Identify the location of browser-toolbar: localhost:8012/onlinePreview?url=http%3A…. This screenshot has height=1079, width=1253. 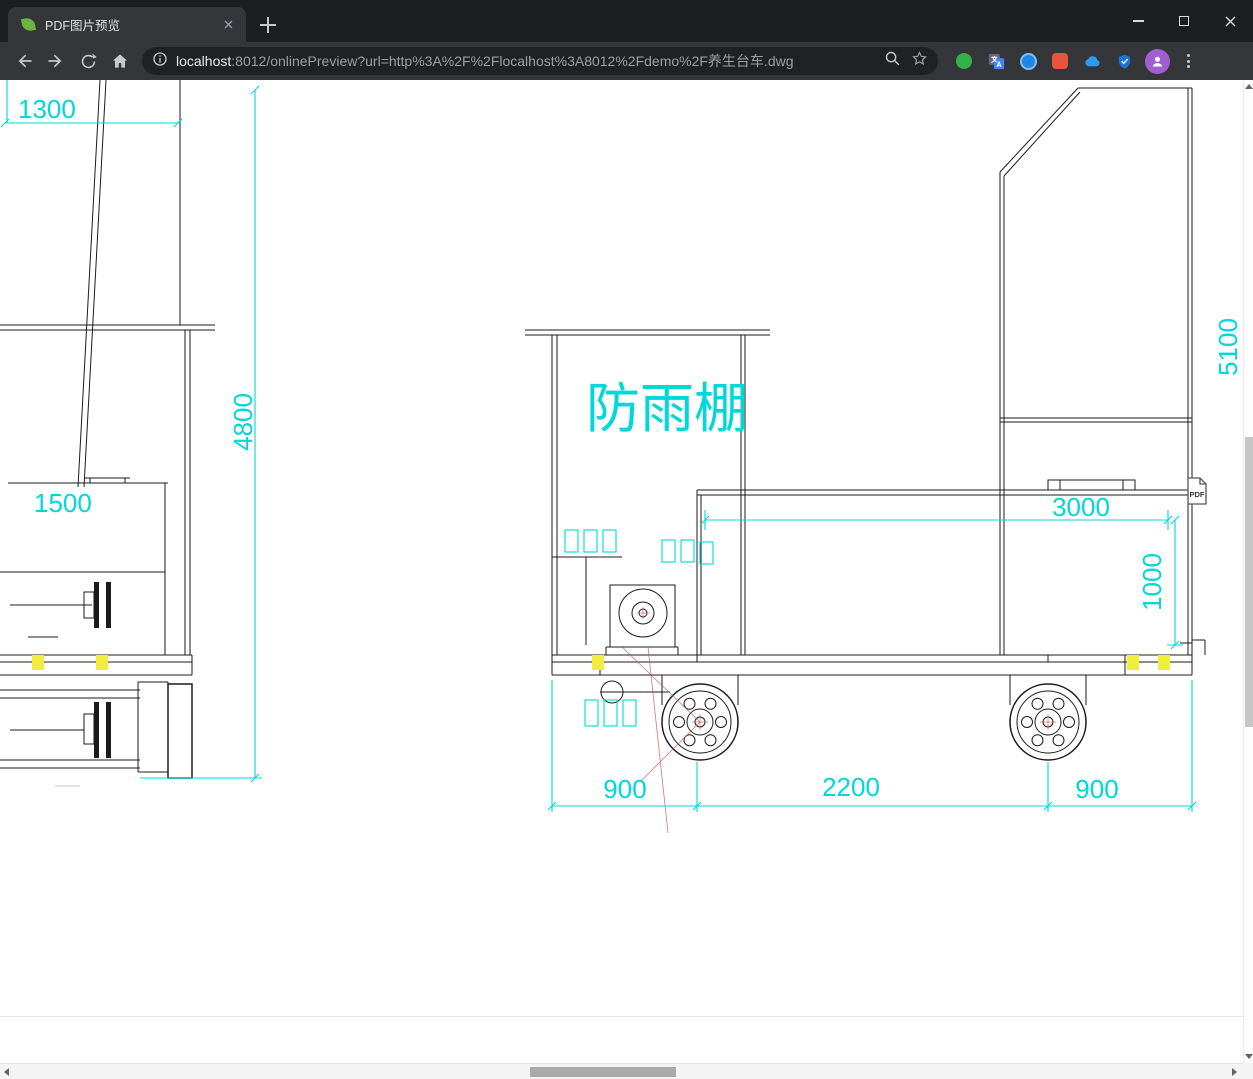
(626, 61).